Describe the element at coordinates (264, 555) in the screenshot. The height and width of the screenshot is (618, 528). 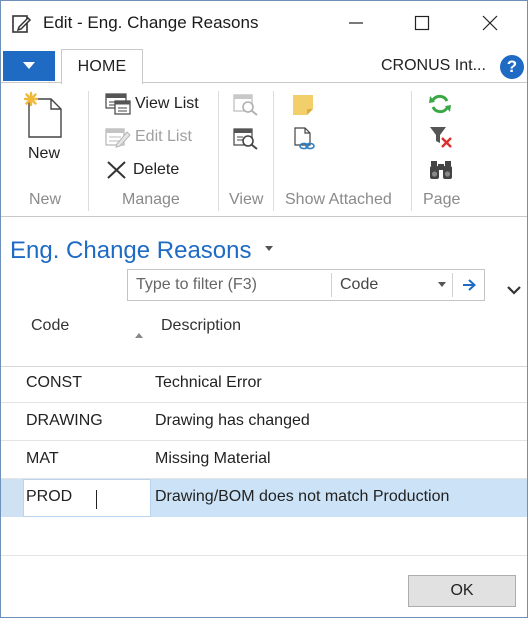
I see `list-bottom-border` at that location.